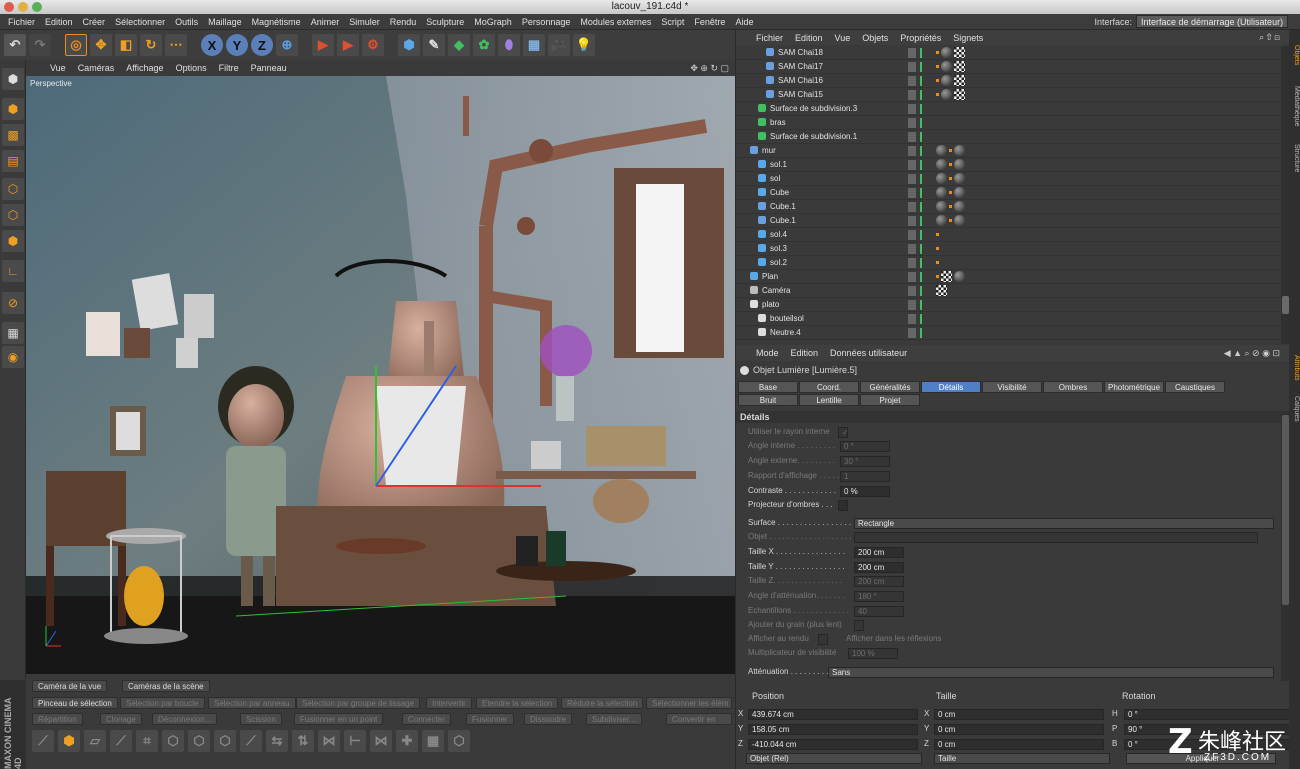  I want to click on merge-point-button: Fusionner en un point, so click(339, 719).